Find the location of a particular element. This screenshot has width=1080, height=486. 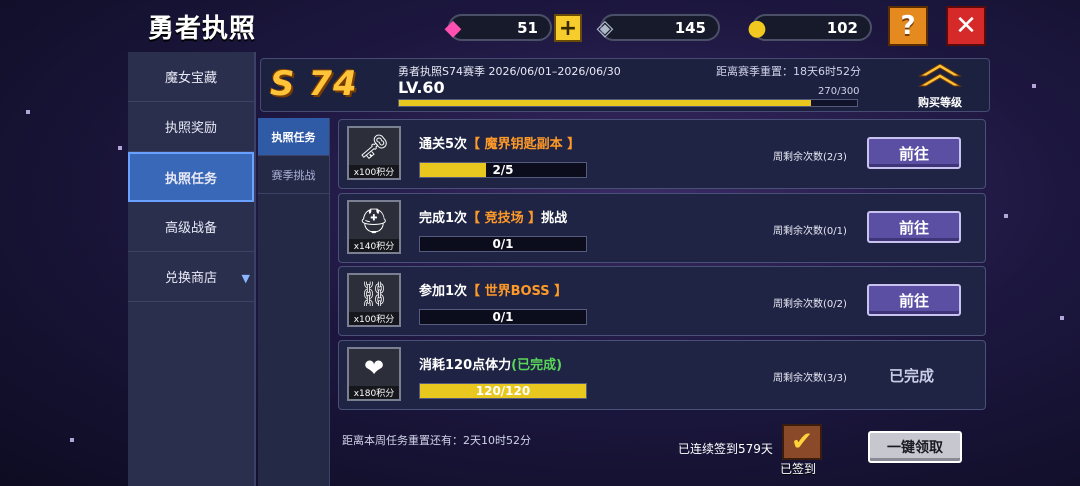

calendar-check-icon: ✔ is located at coordinates (802, 442).